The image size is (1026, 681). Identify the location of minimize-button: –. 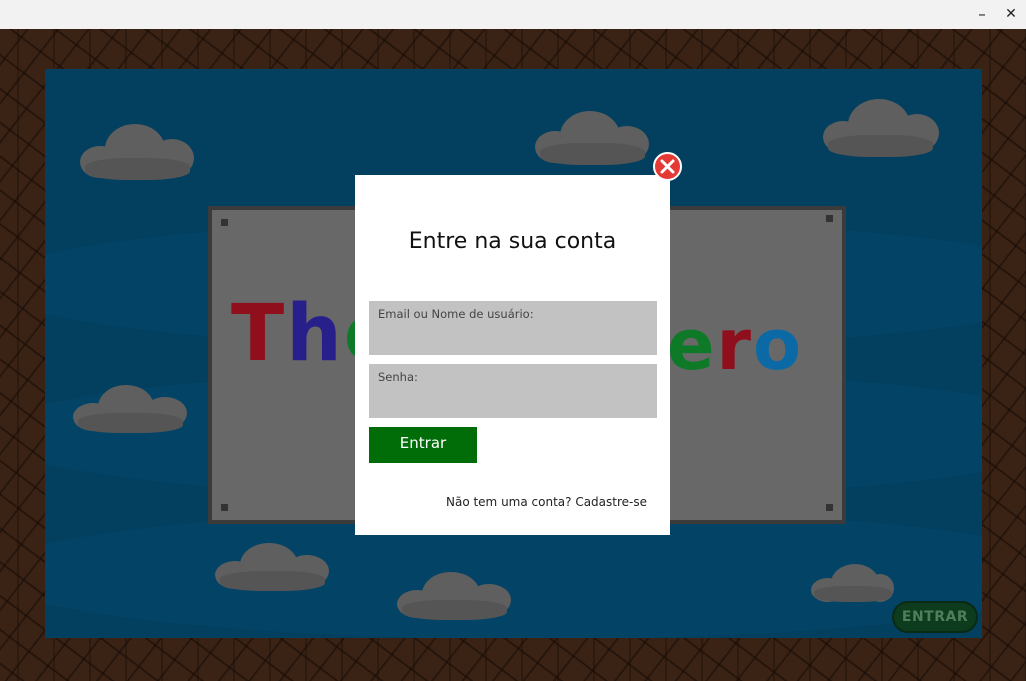
(982, 14).